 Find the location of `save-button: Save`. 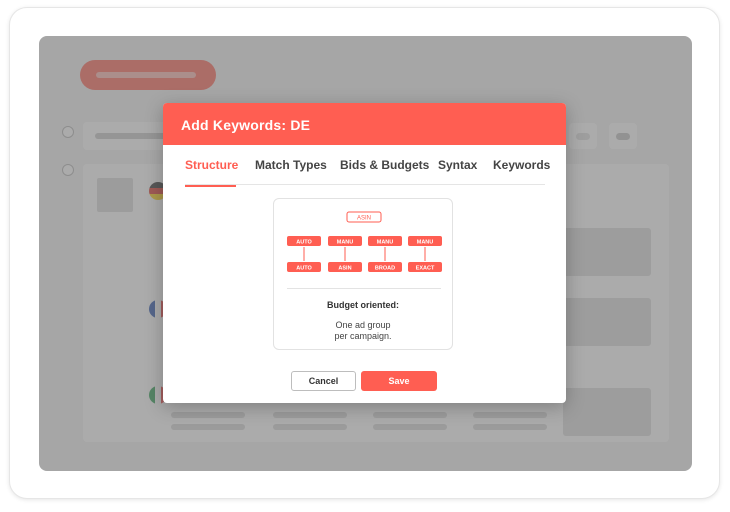

save-button: Save is located at coordinates (399, 381).